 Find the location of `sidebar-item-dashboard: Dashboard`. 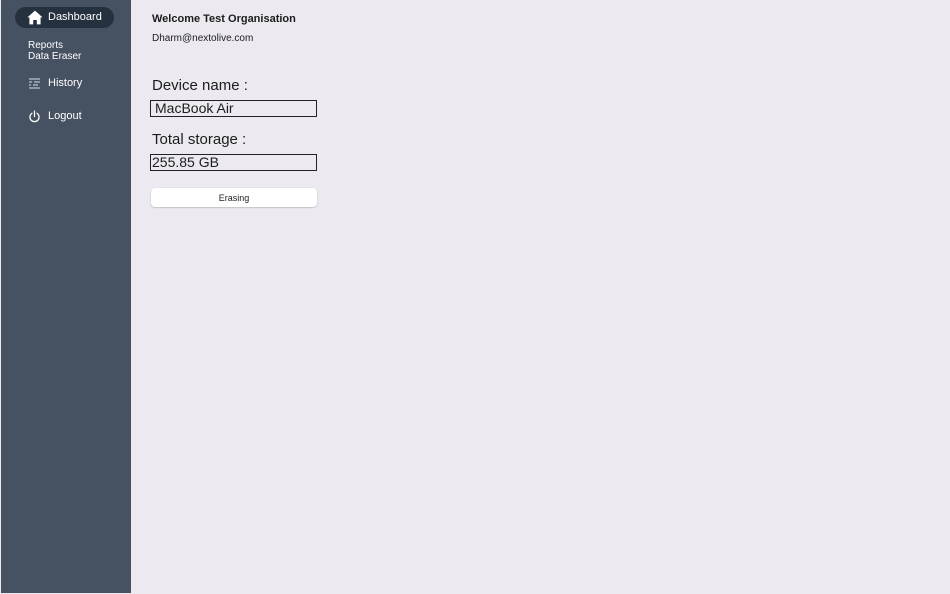

sidebar-item-dashboard: Dashboard is located at coordinates (64, 17).